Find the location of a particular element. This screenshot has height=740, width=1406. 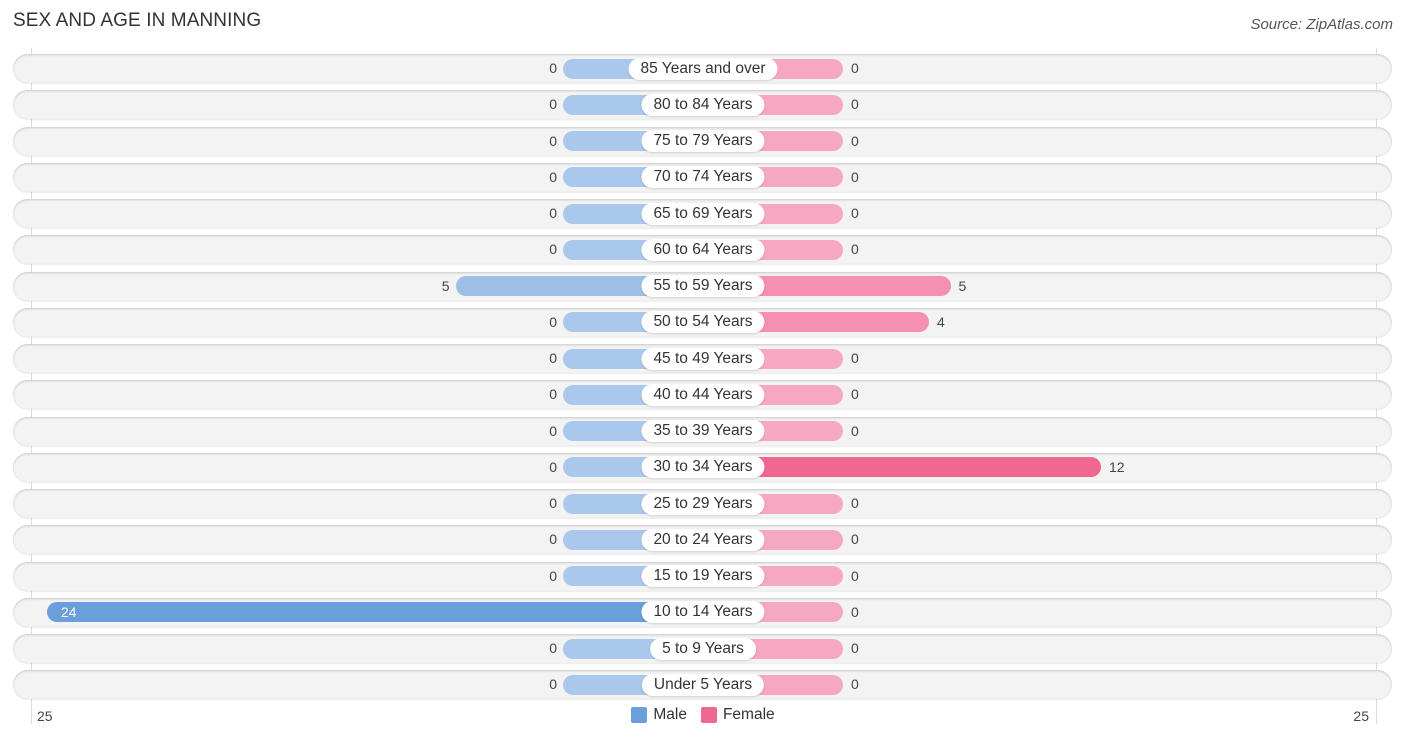

value-label-female: 5 is located at coordinates (962, 285).